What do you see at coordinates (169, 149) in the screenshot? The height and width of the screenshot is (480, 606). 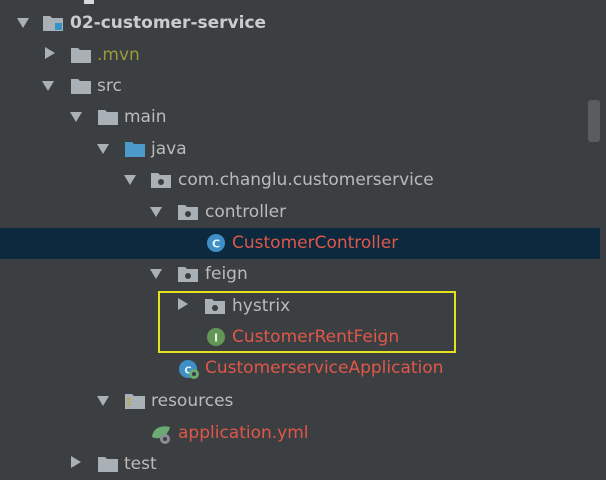 I see `tree-row-label: java` at bounding box center [169, 149].